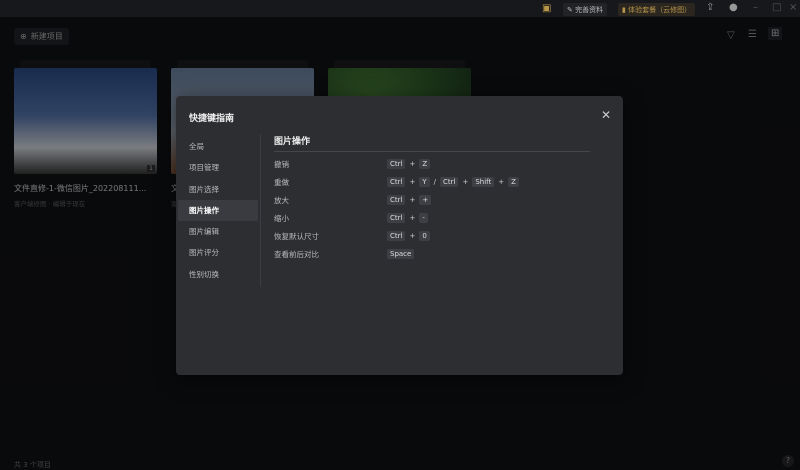 This screenshot has height=470, width=800. What do you see at coordinates (218, 146) in the screenshot?
I see `nav-item-global: 全局` at bounding box center [218, 146].